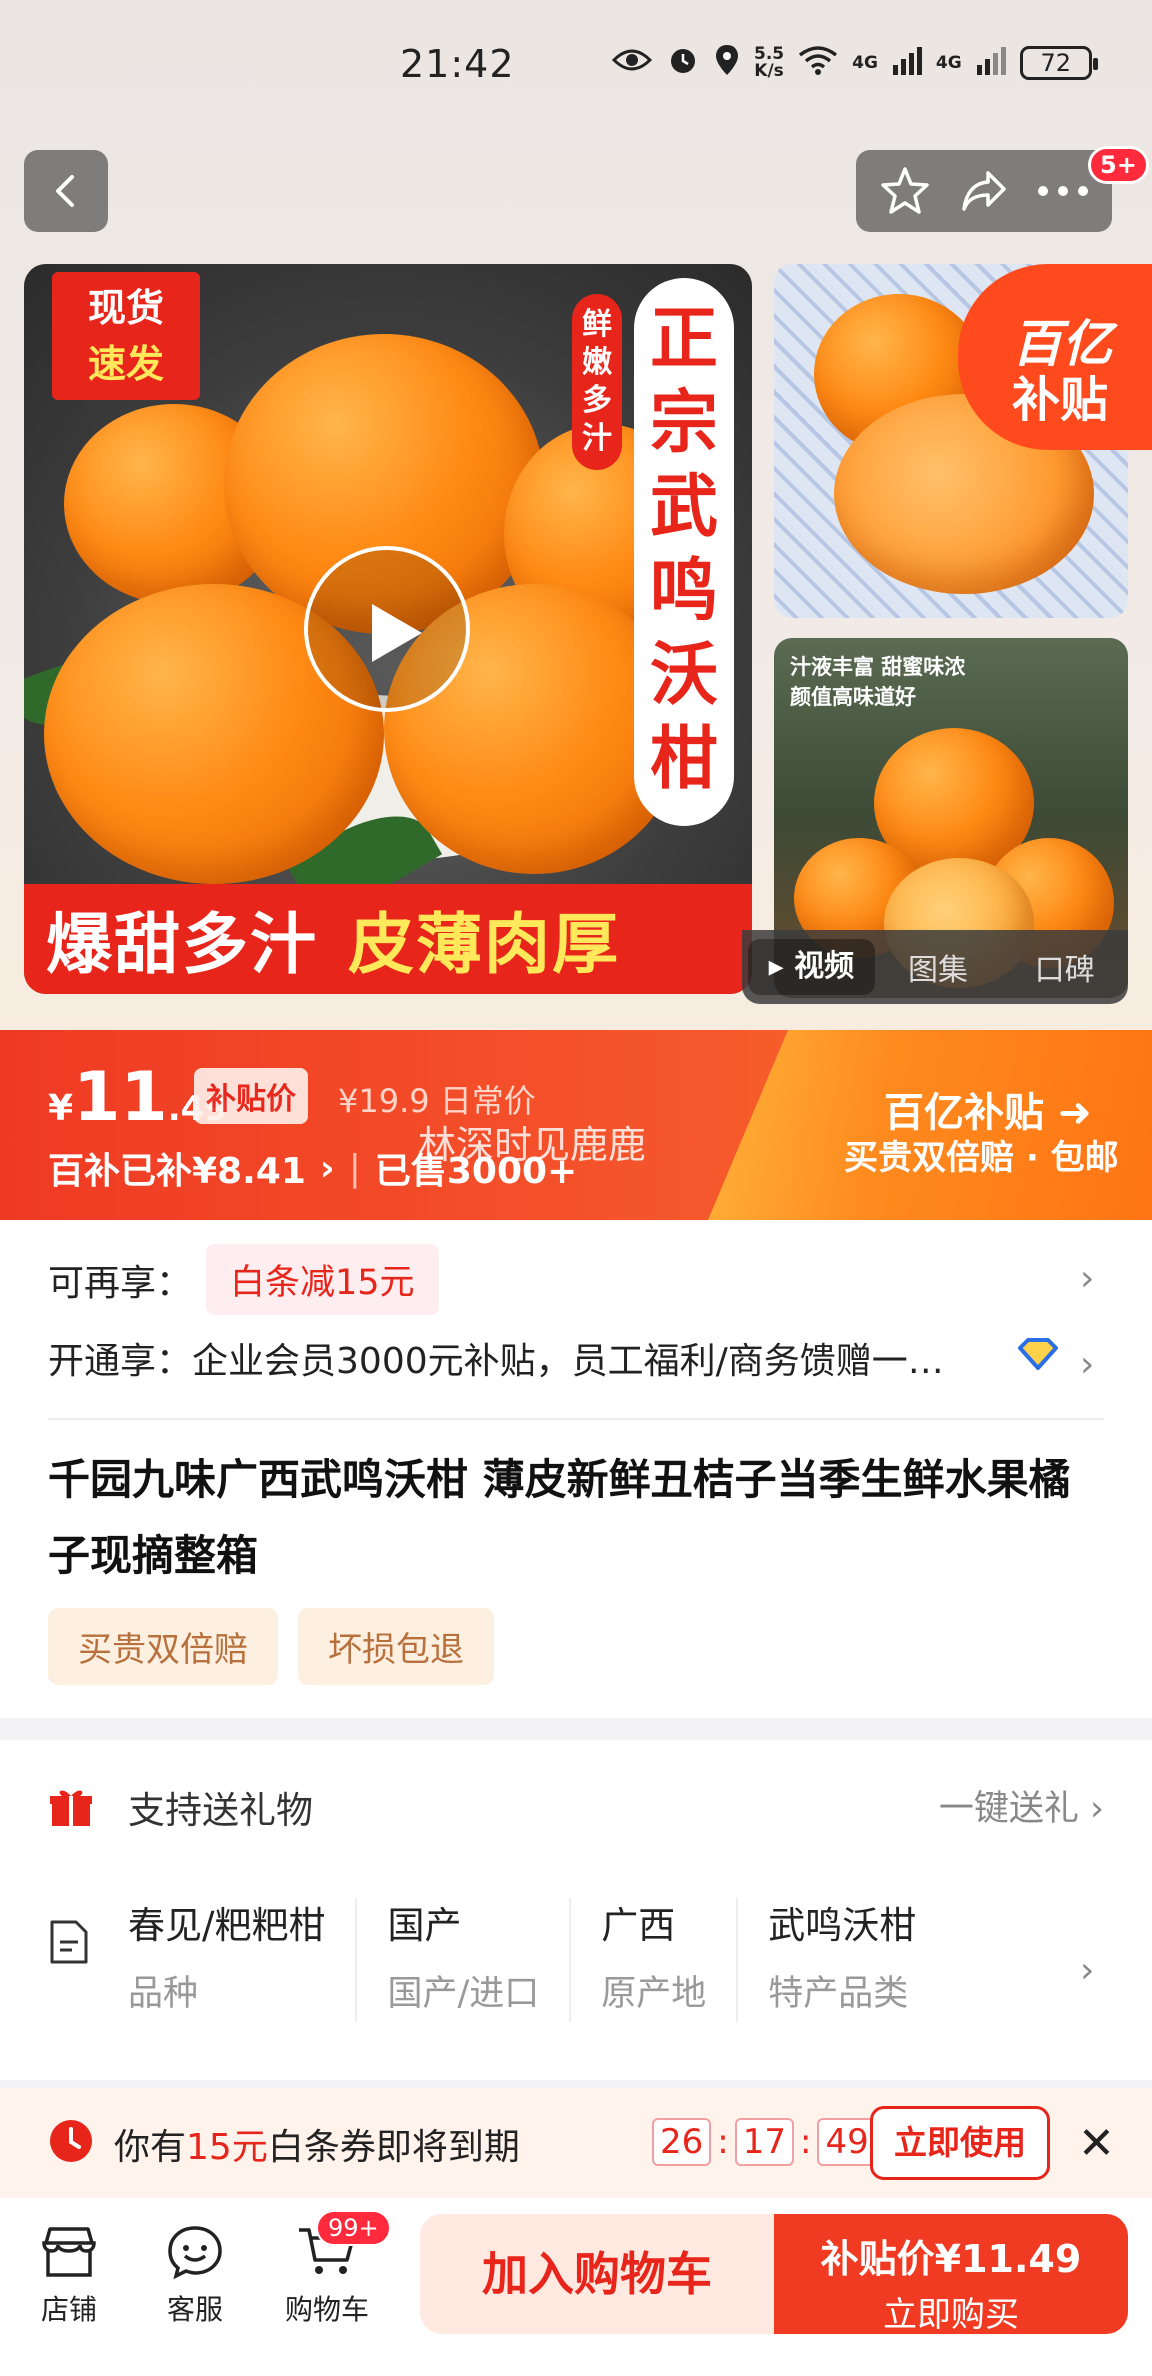 Image resolution: width=1152 pixels, height=2376 pixels. What do you see at coordinates (597, 382) in the screenshot?
I see `vertical-subtitle: 鲜 嫩 多 汁` at bounding box center [597, 382].